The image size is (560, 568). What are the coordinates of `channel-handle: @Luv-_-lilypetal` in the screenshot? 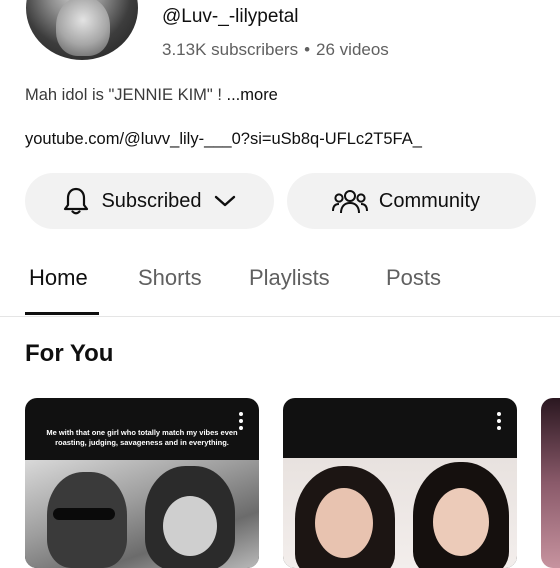 It's located at (230, 16).